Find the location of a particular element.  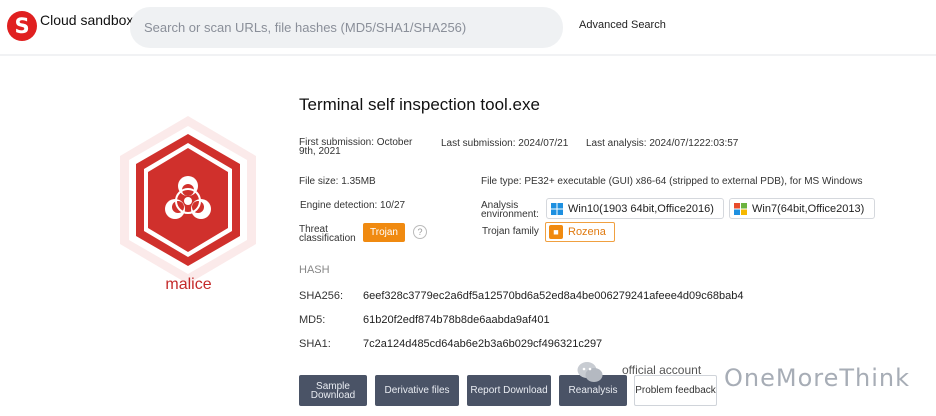

problem-feedback-label: Problem feedback is located at coordinates (675, 390).